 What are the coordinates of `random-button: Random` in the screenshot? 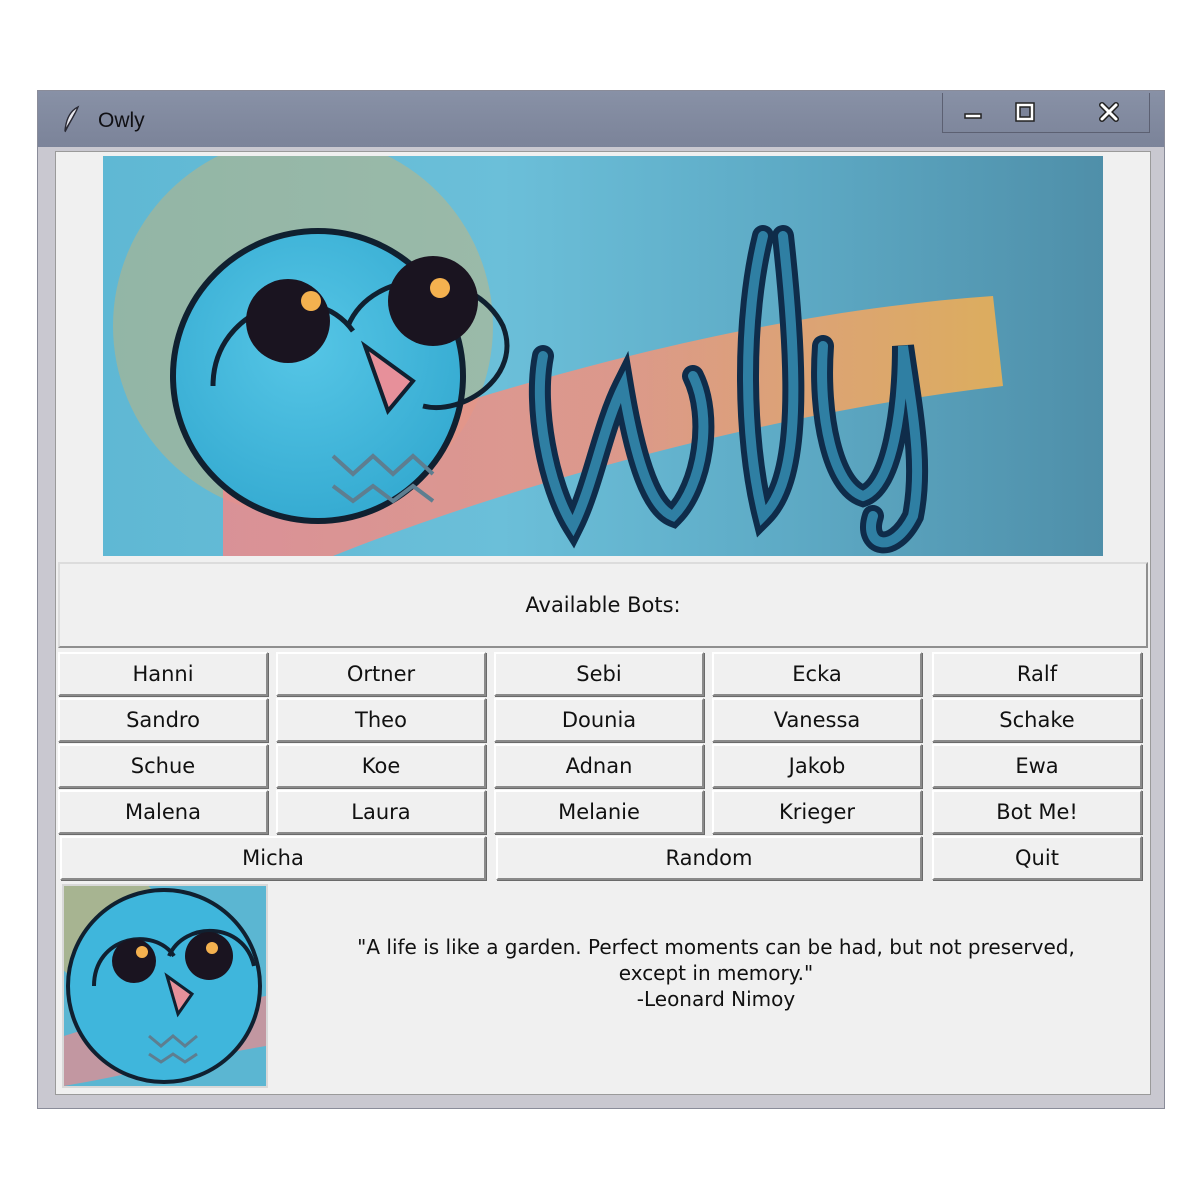 It's located at (709, 858).